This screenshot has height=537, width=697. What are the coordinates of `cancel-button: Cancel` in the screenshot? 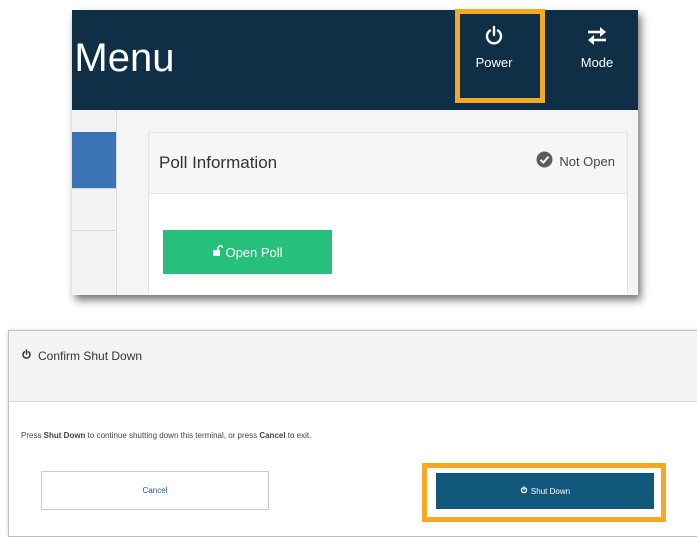 It's located at (155, 490).